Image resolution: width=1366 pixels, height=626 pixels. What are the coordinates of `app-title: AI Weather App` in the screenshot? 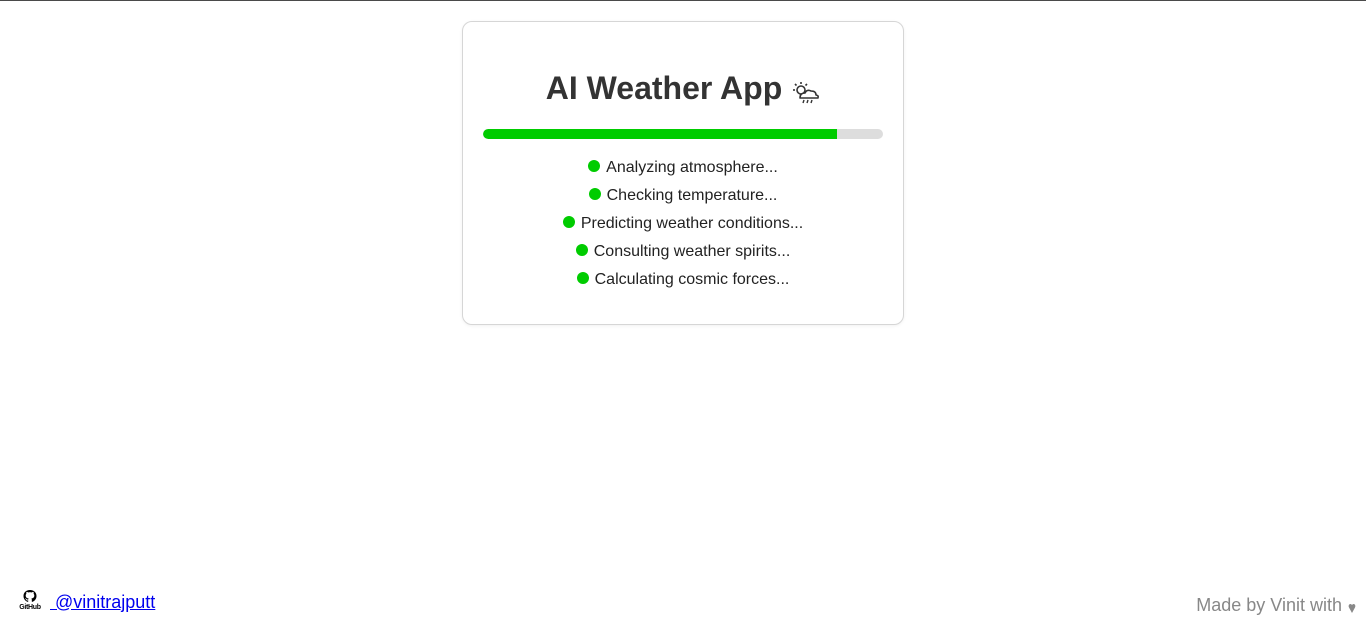 It's located at (683, 88).